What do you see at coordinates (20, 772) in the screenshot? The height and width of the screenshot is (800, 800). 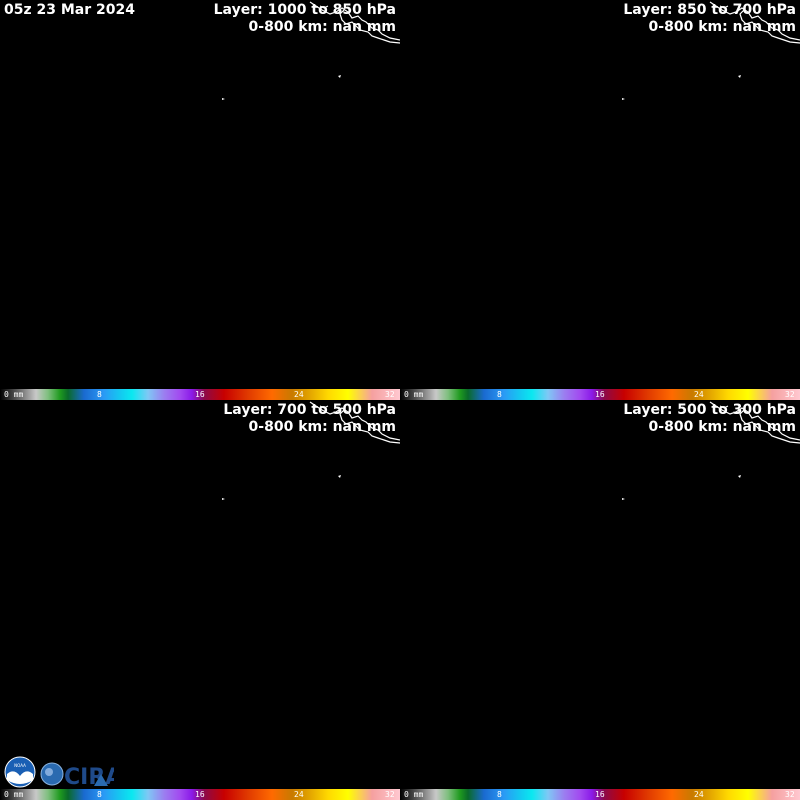 I see `noaa-logo-icon: NOAA` at bounding box center [20, 772].